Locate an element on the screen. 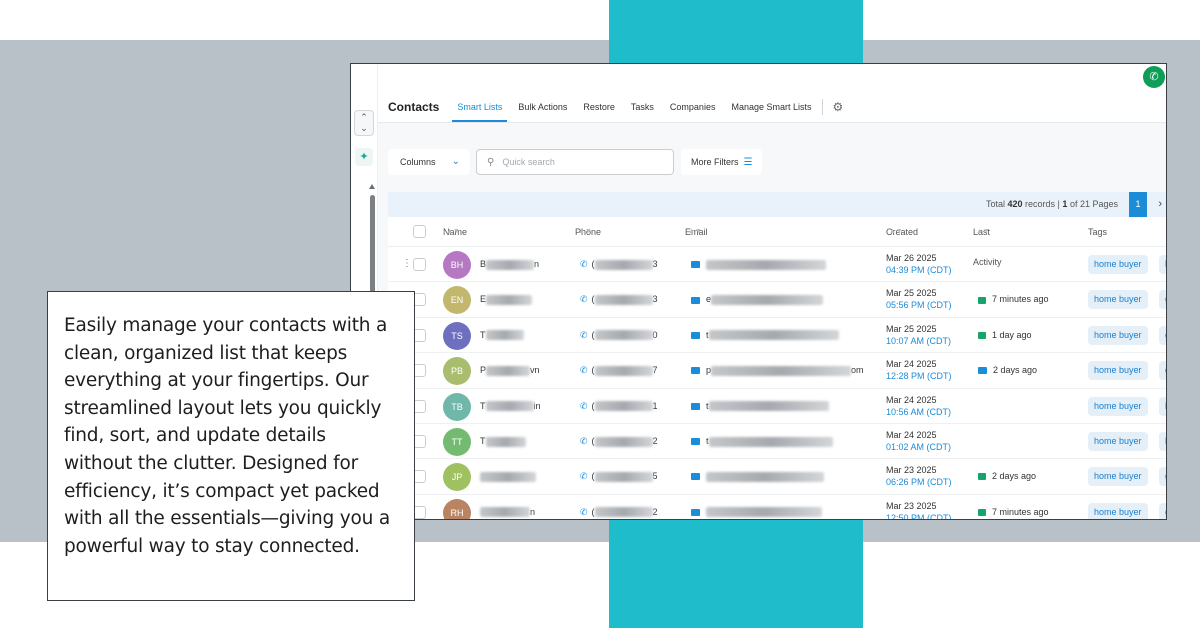  created-date: Mar 23 2025 is located at coordinates (911, 470).